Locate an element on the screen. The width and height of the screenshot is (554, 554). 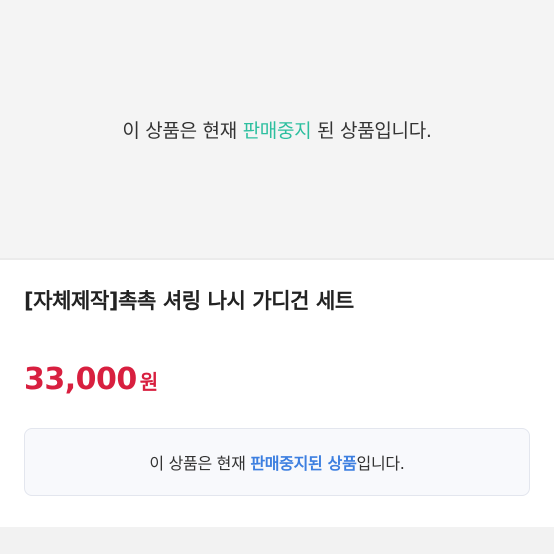
notice-message: 이 상품은 현재 판매중지된 상품입니다. is located at coordinates (276, 462).